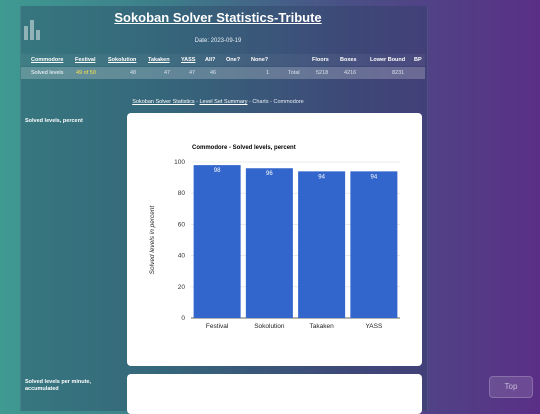 Image resolution: width=540 pixels, height=414 pixels. I want to click on cell-none: 1, so click(268, 73).